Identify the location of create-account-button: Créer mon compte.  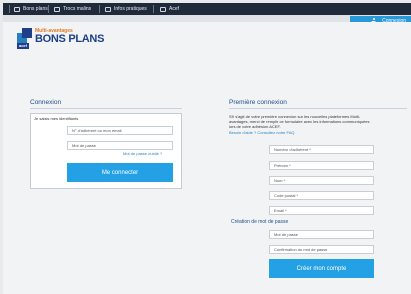
(321, 268).